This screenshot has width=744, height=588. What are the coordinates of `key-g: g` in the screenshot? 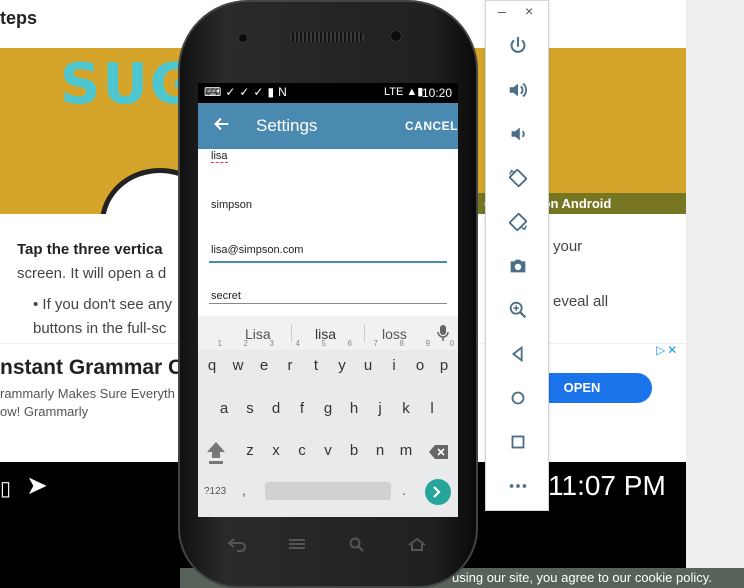 It's located at (328, 409).